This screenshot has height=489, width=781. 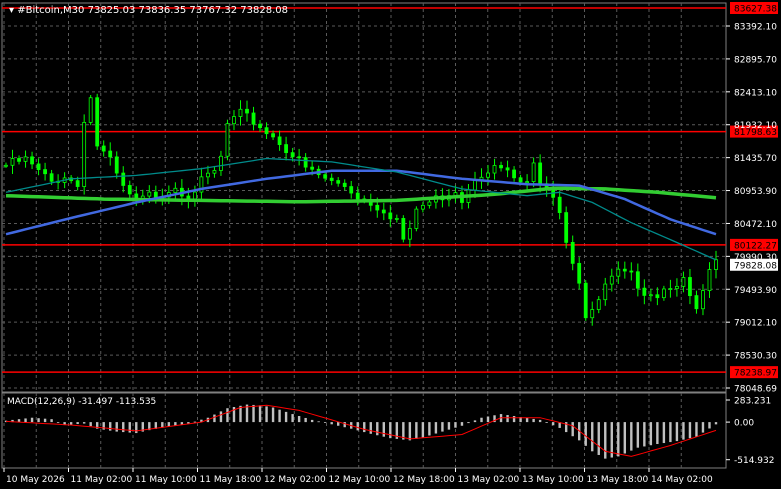 I want to click on x-tick-label: 13 May 18:00, so click(x=618, y=480).